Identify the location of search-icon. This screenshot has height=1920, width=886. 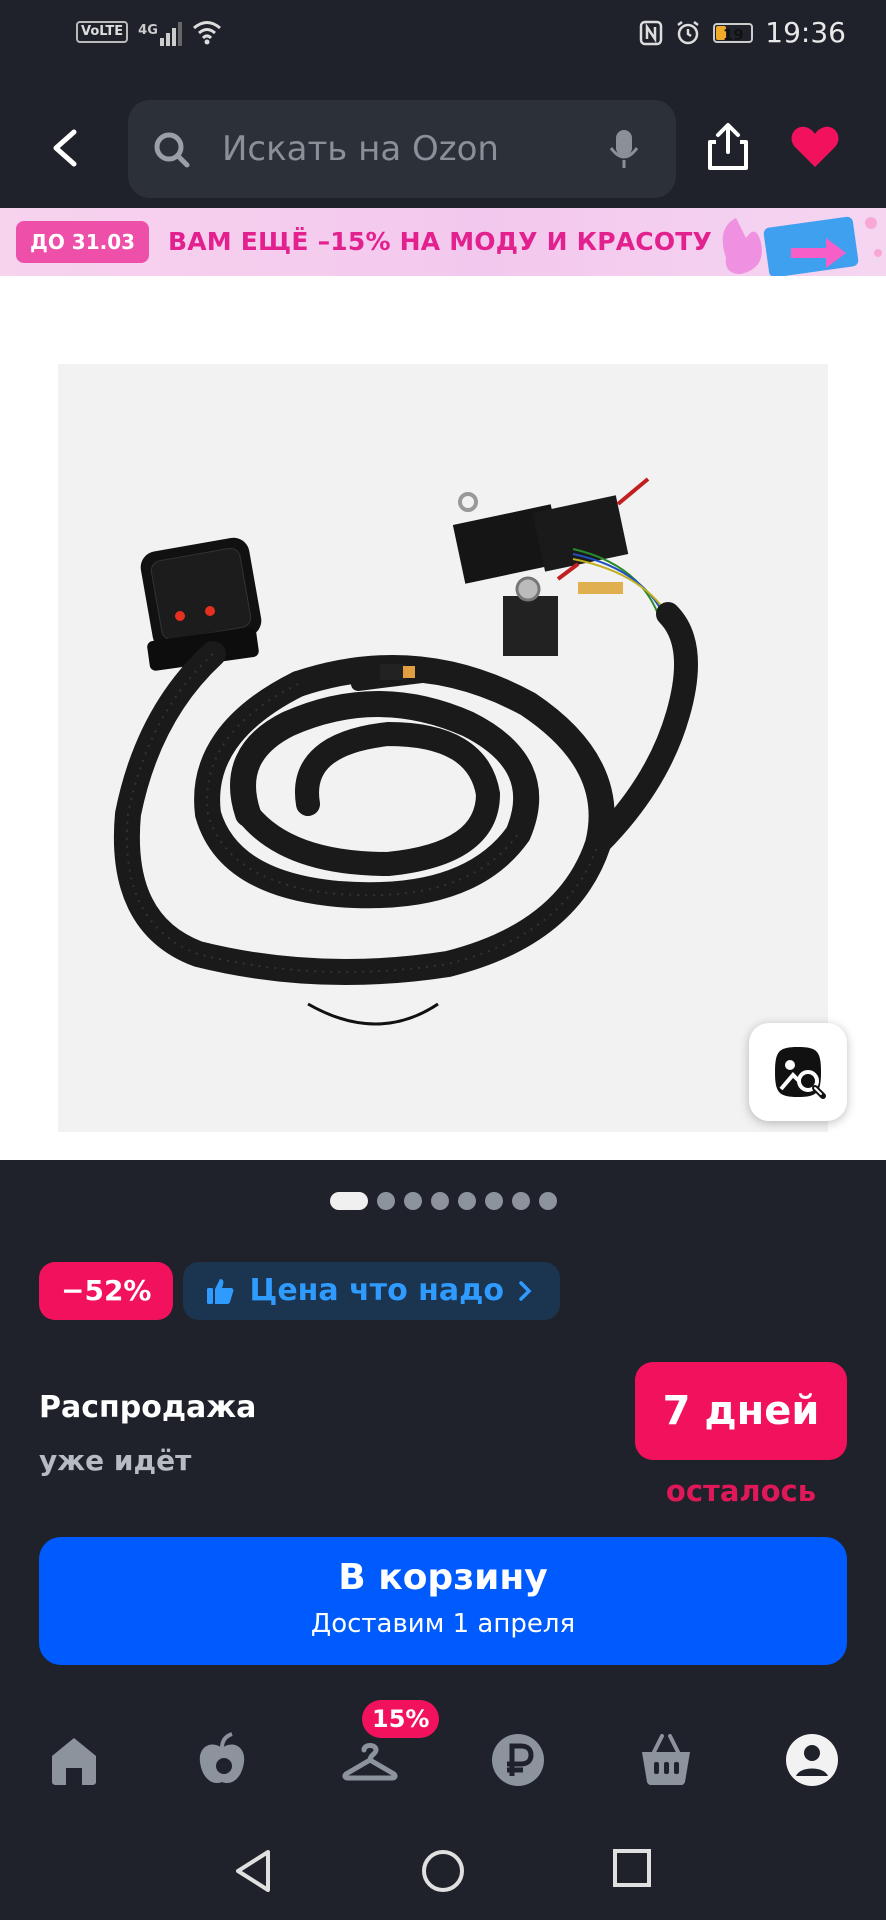
(172, 150).